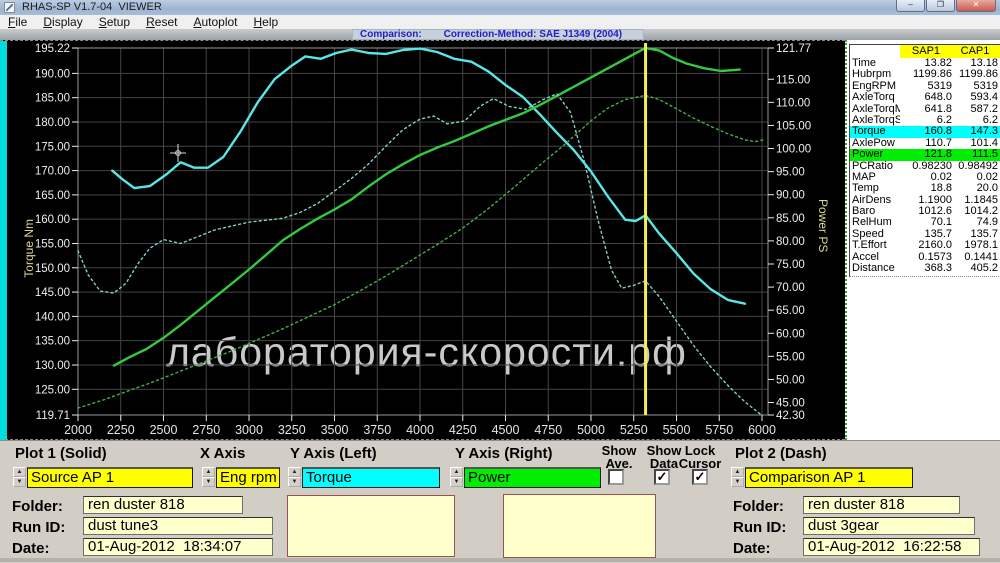 Image resolution: width=1000 pixels, height=563 pixels. I want to click on row-label: AxleTorqM, so click(876, 109).